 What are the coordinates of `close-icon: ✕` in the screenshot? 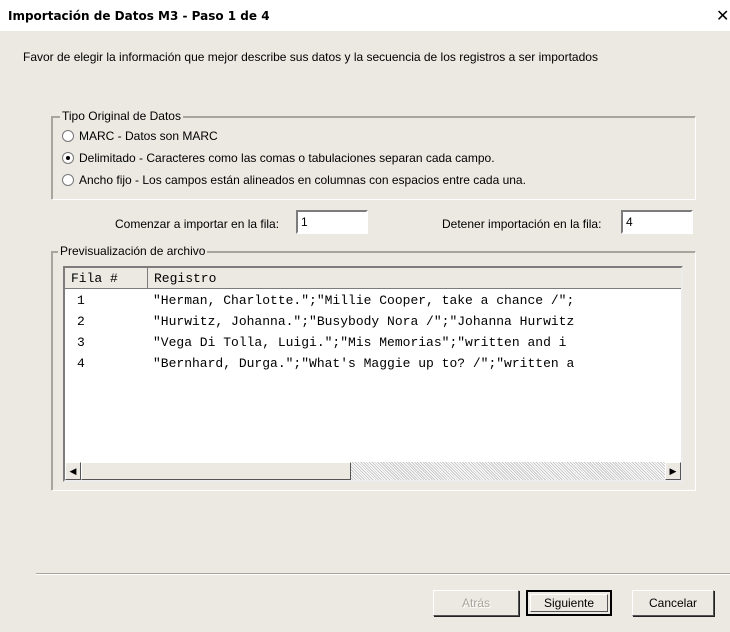 It's located at (722, 15).